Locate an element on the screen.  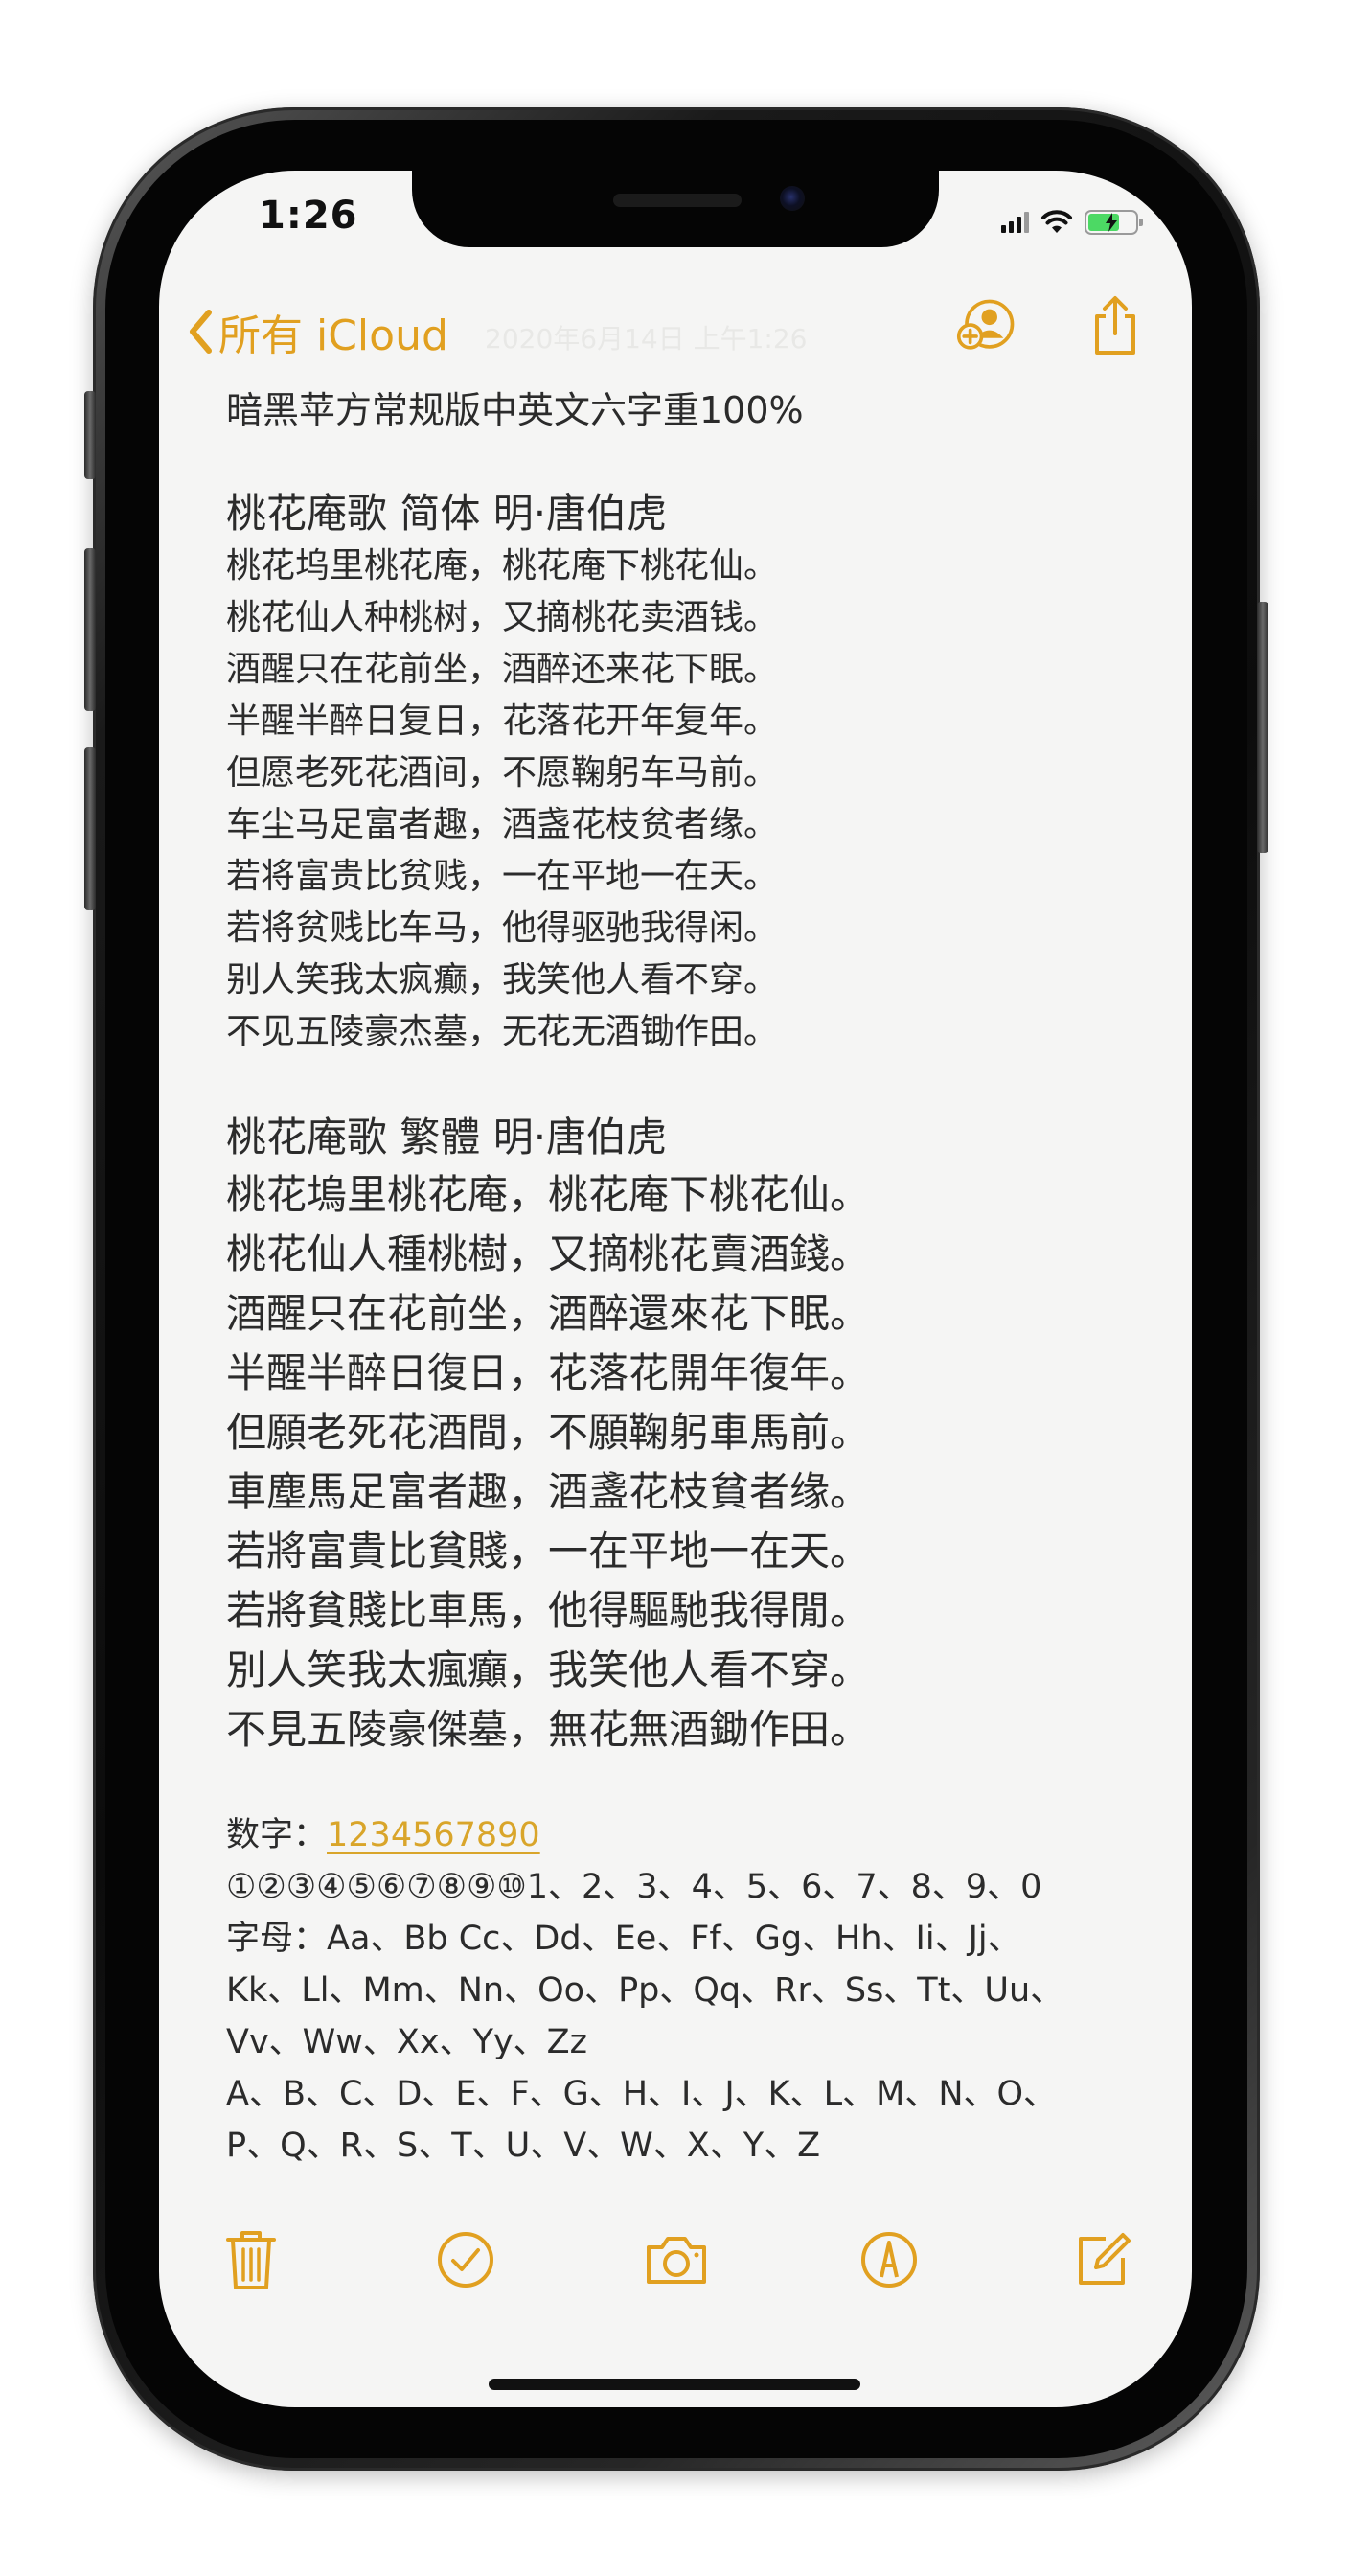
poem-line: 车尘马足富者趣，酒盏花枝贫者缘。 is located at coordinates (502, 824).